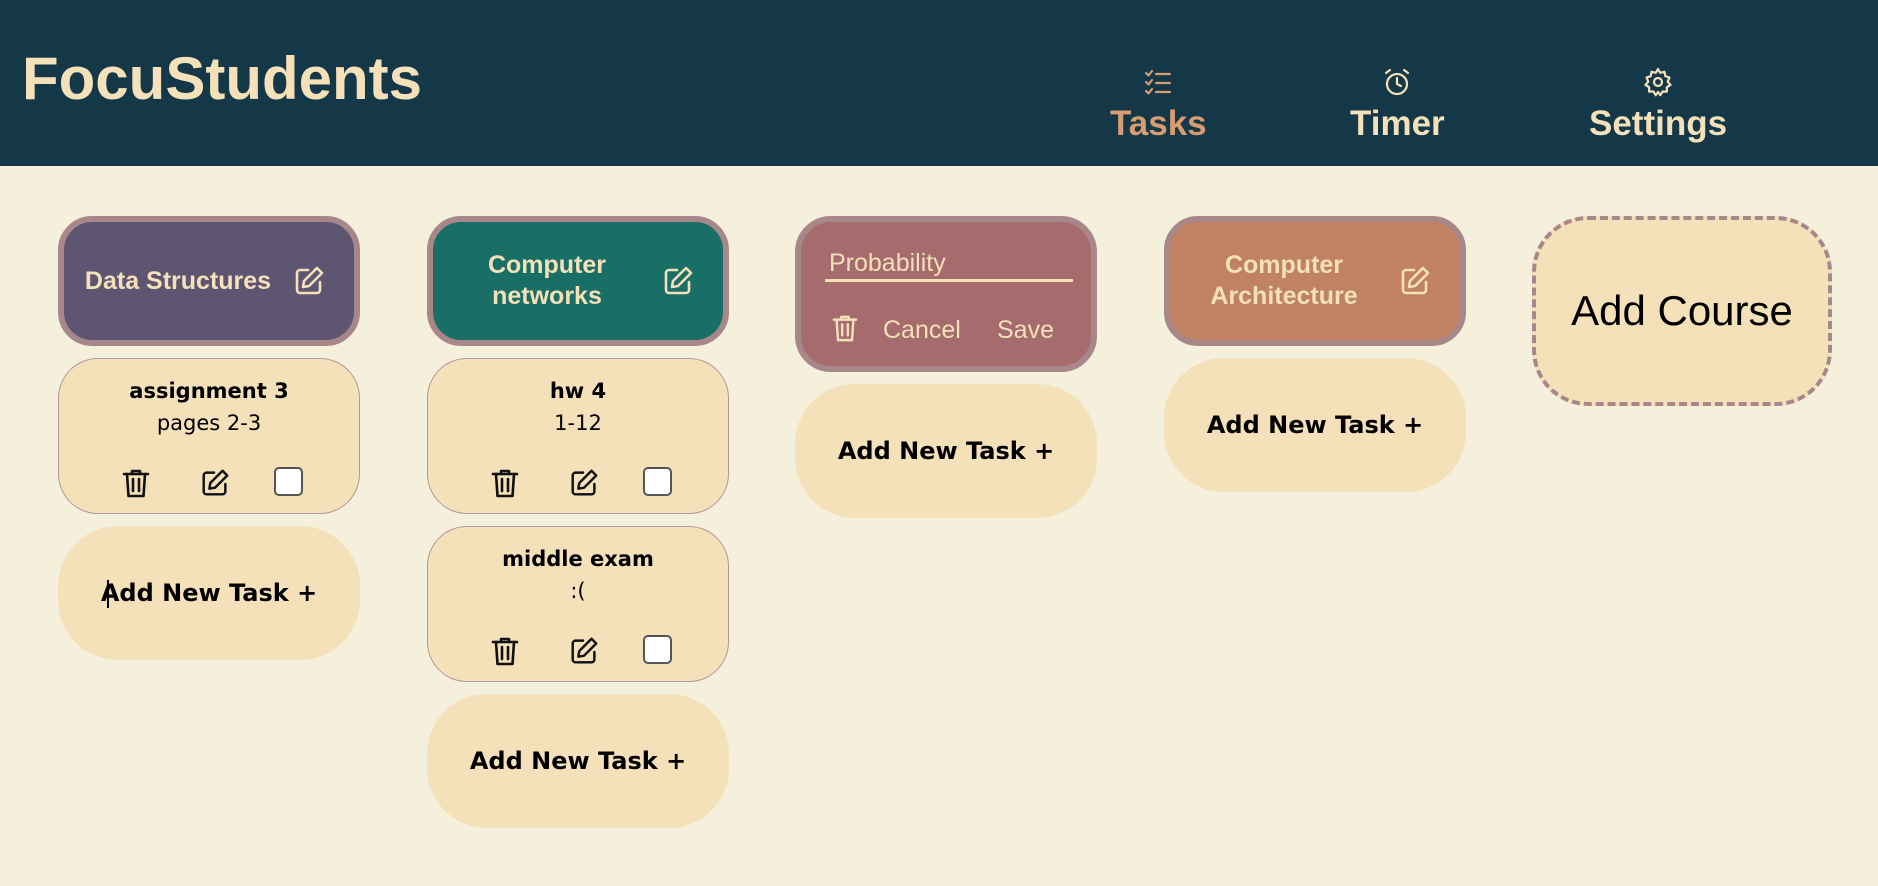  I want to click on course-edit-actions: Cancel Save, so click(946, 330).